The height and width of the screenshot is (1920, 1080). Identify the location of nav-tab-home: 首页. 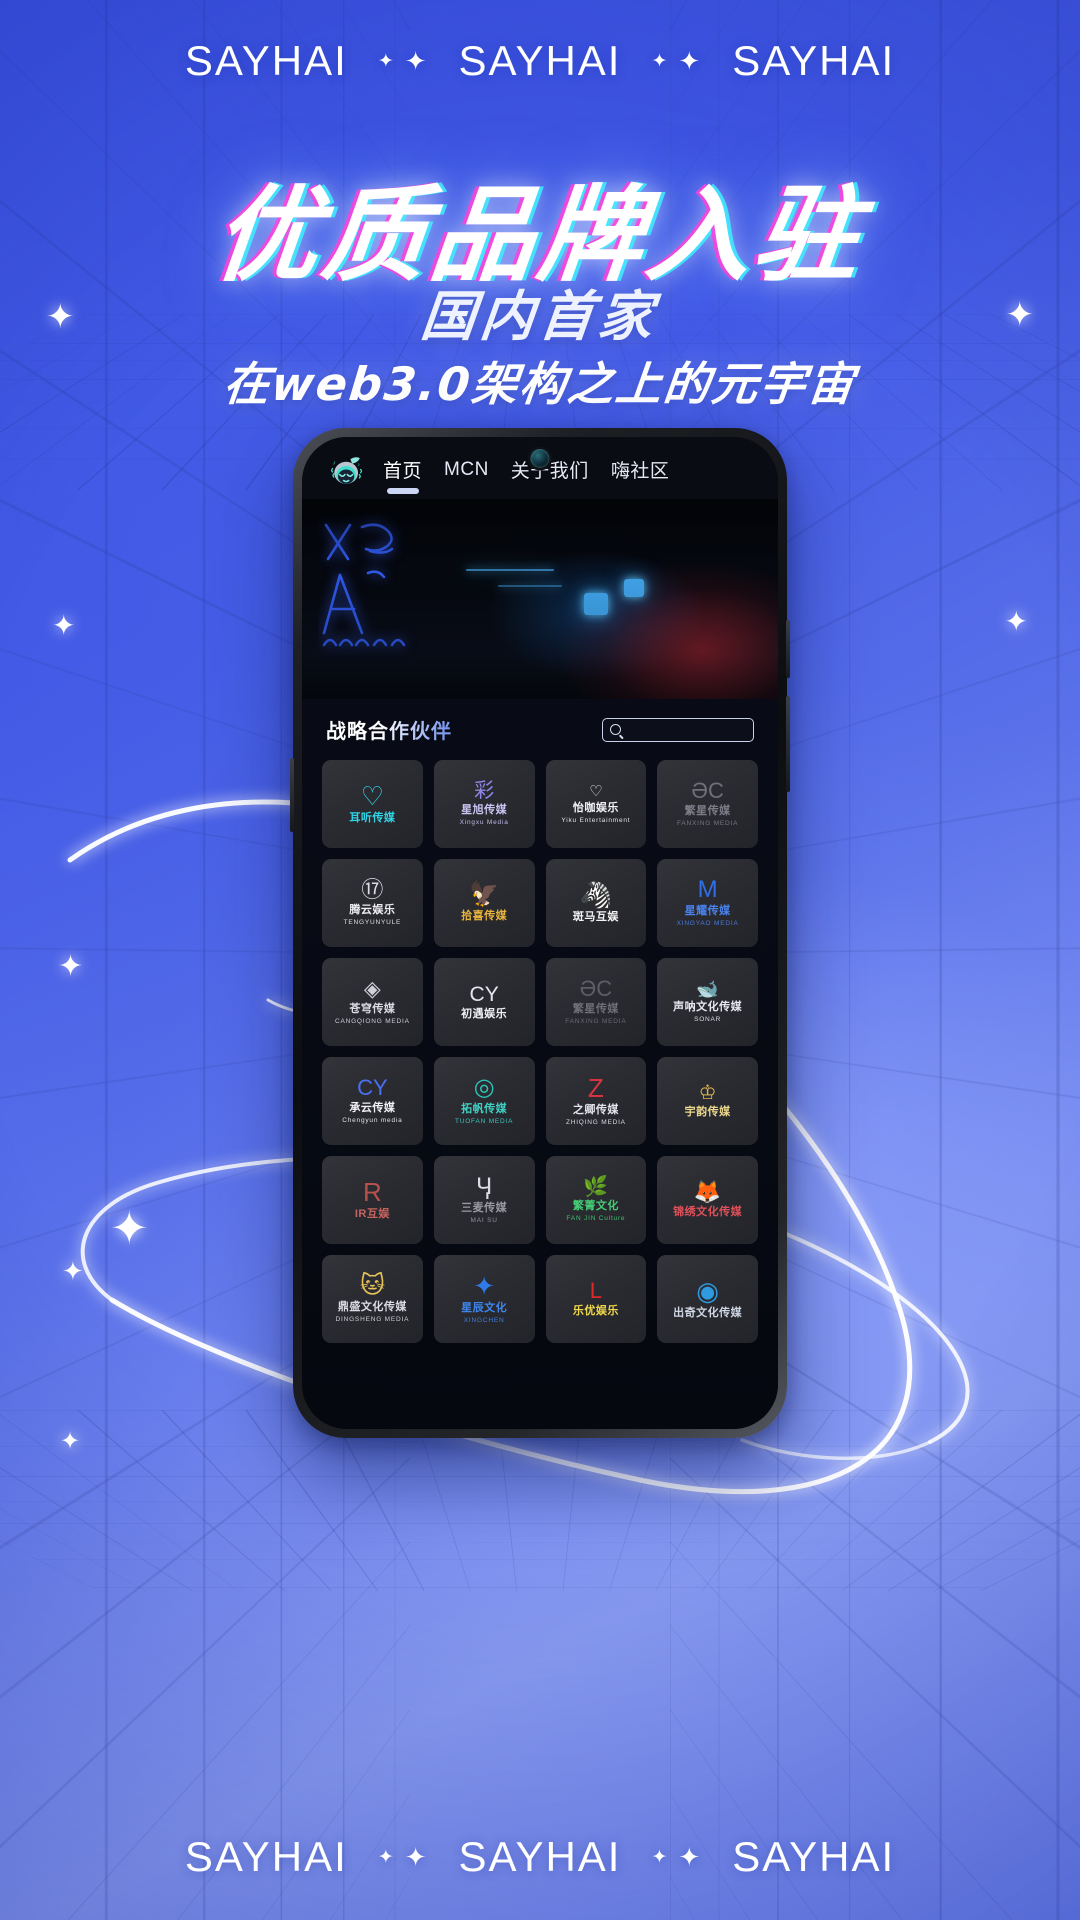
(402, 471).